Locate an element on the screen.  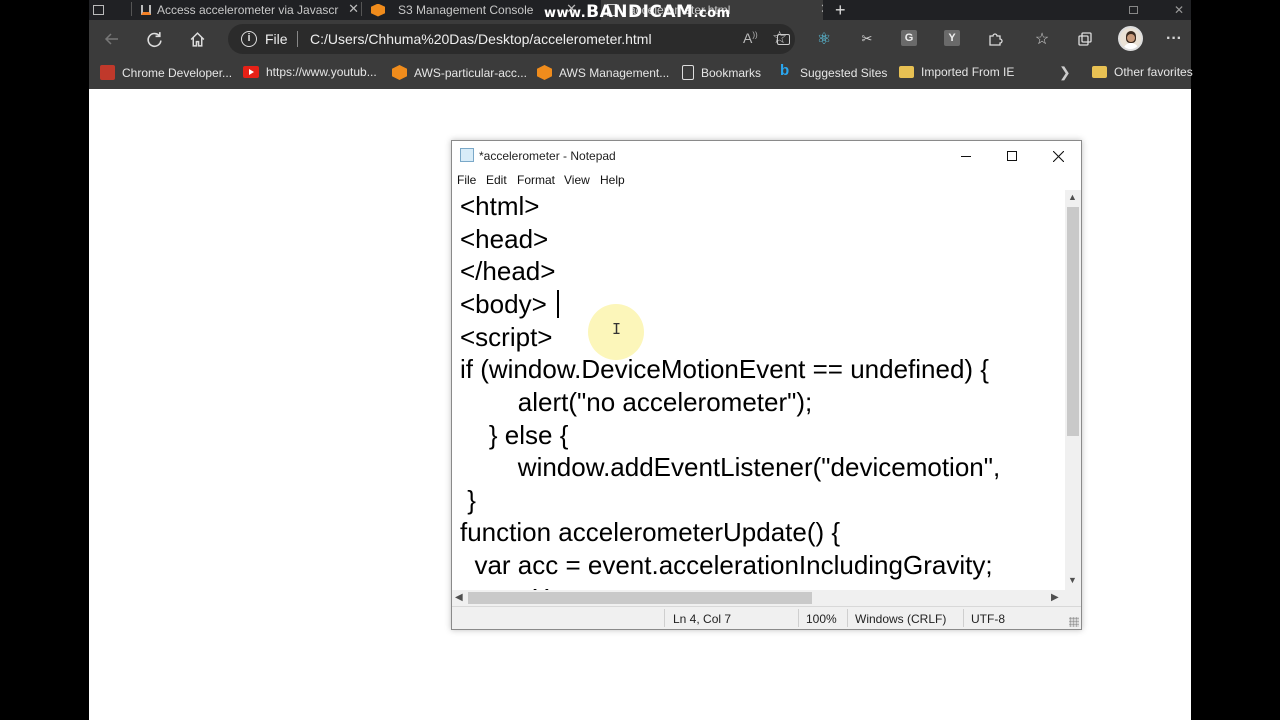
more-icon: ··· is located at coordinates (1174, 39).